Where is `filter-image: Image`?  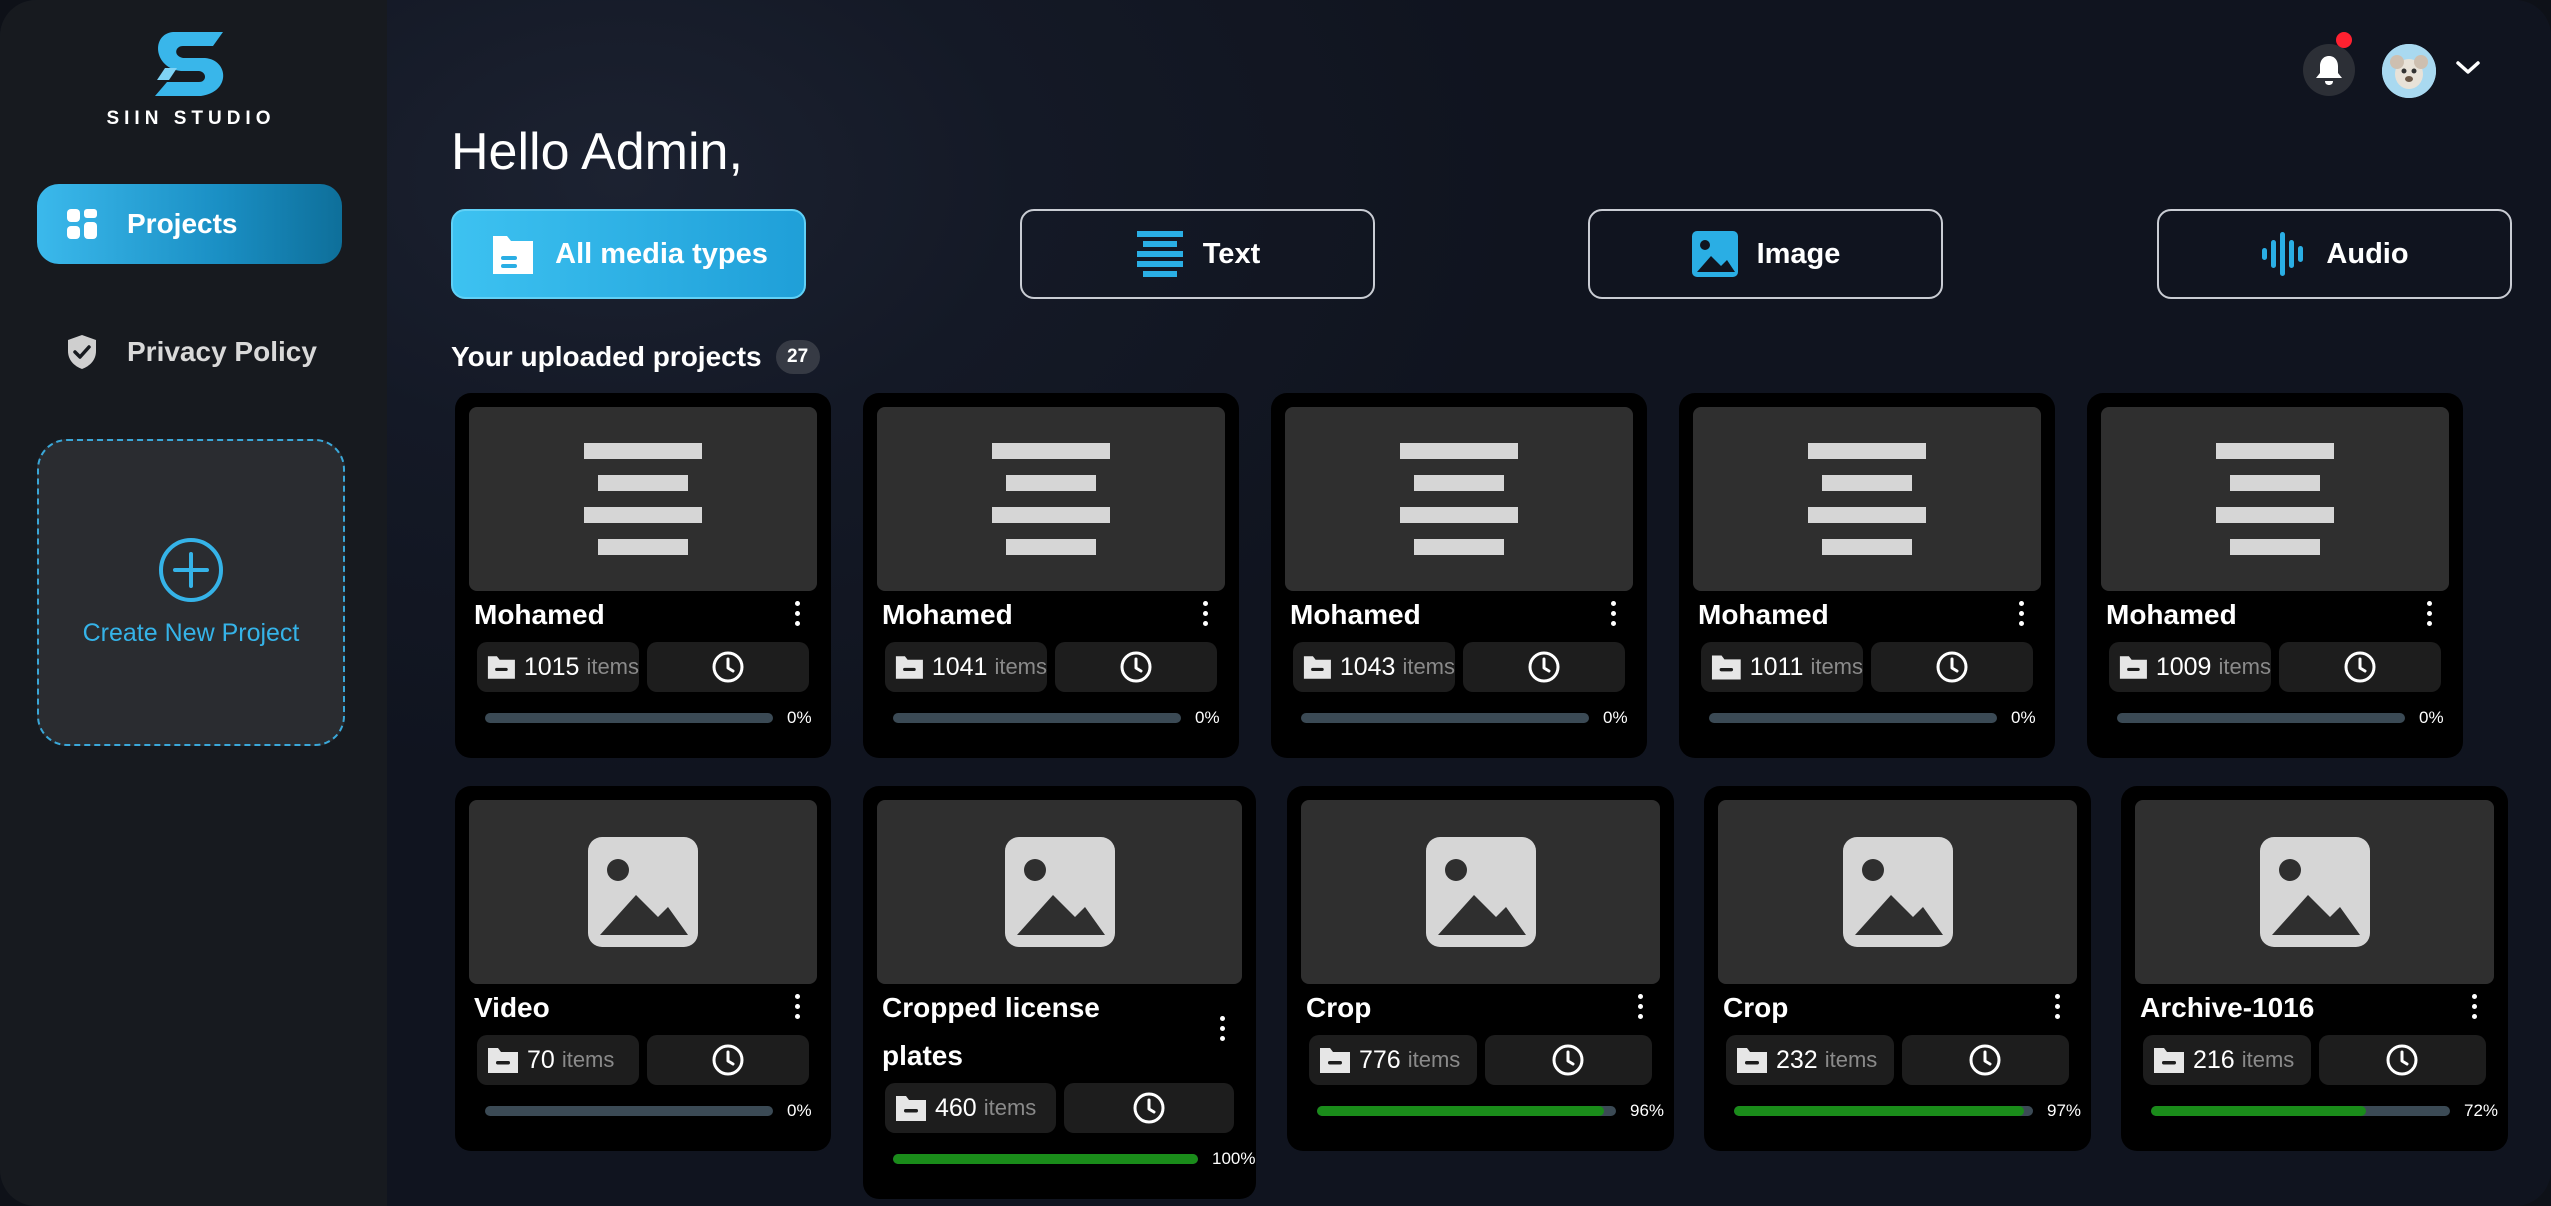
filter-image: Image is located at coordinates (1765, 254).